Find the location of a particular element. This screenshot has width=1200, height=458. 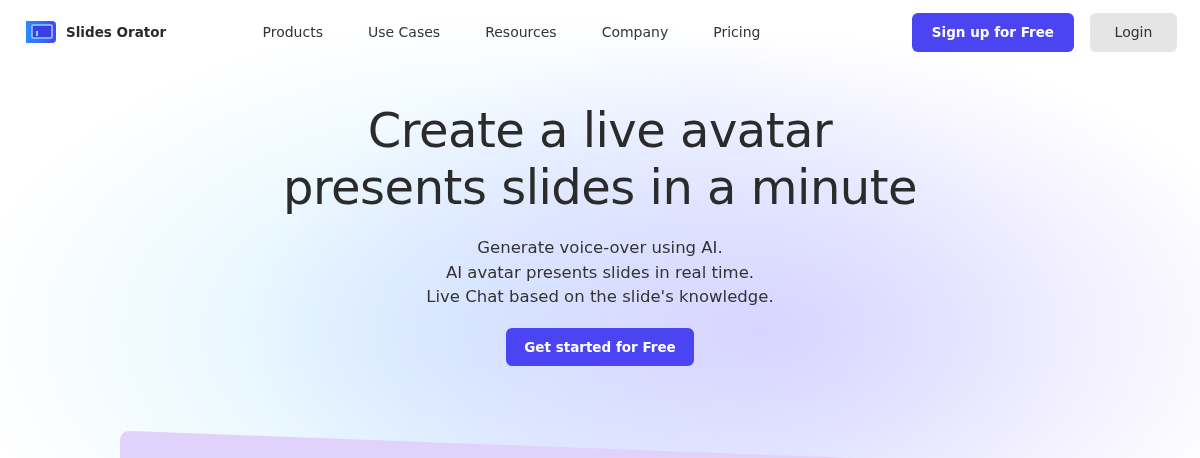

nav-link: Company is located at coordinates (635, 32).